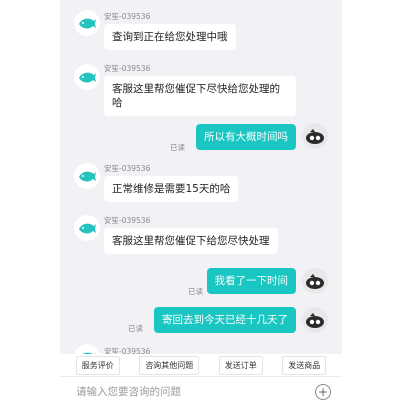 The height and width of the screenshot is (406, 400). What do you see at coordinates (225, 320) in the screenshot?
I see `user-bubble: 寄回去到今天已经十几天了` at bounding box center [225, 320].